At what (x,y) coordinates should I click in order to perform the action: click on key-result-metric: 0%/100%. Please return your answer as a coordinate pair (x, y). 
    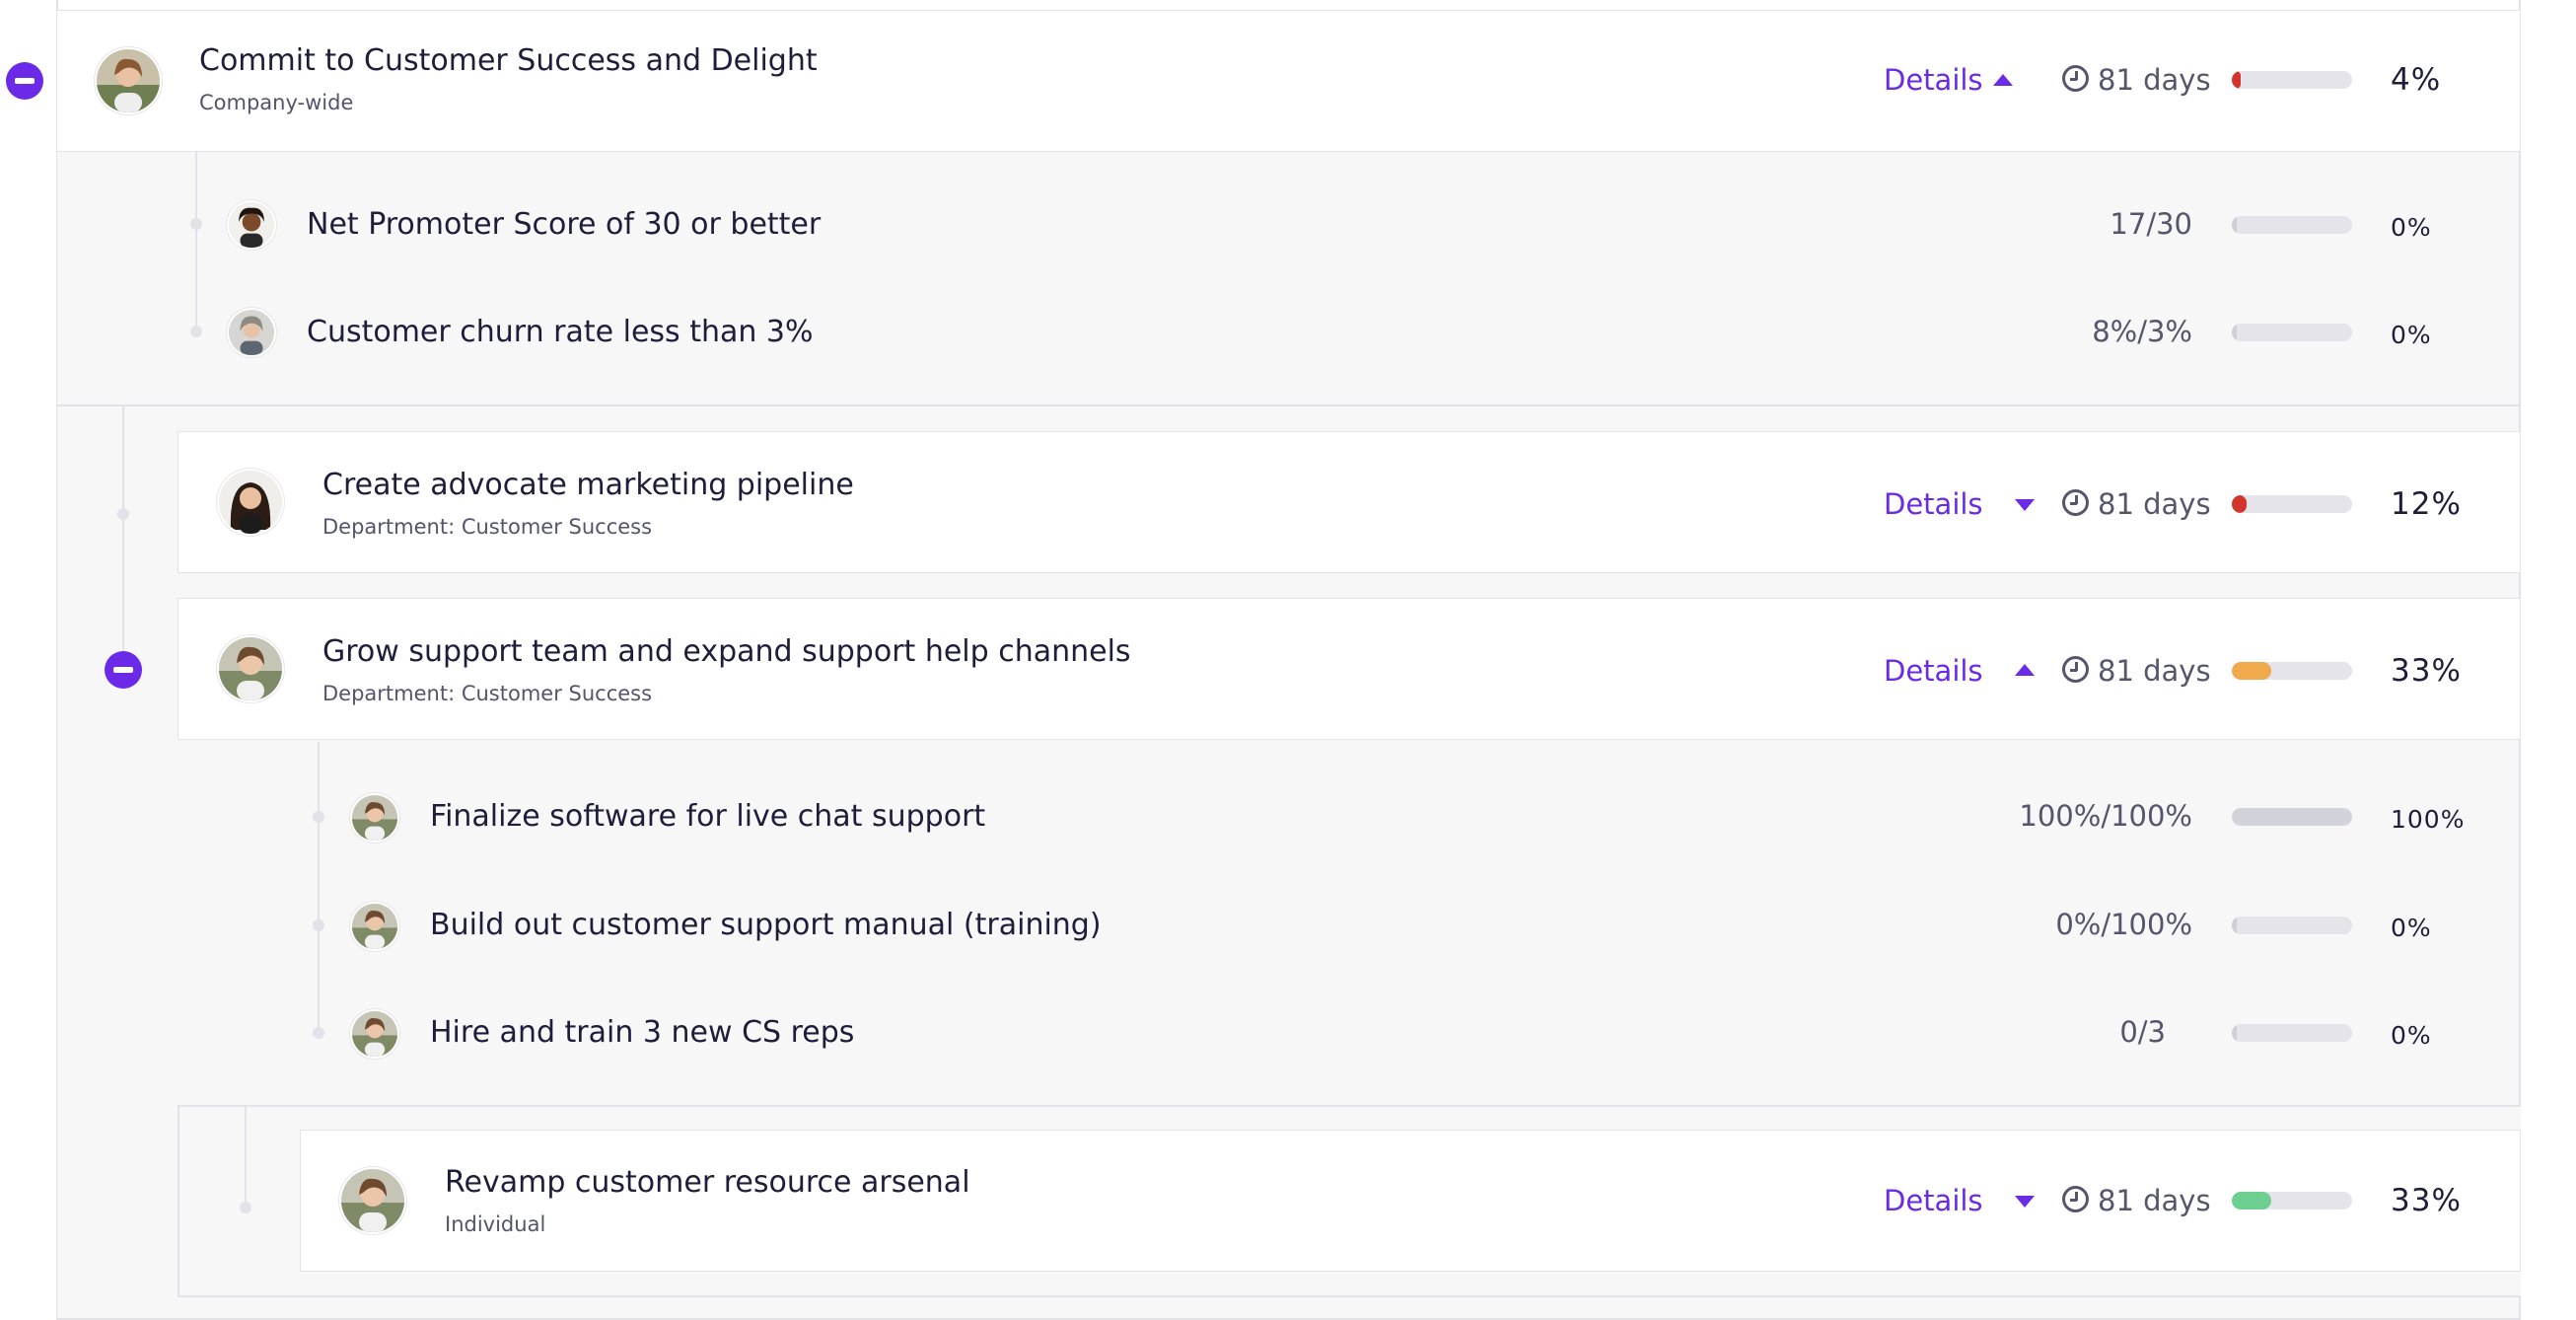
    Looking at the image, I should click on (2083, 924).